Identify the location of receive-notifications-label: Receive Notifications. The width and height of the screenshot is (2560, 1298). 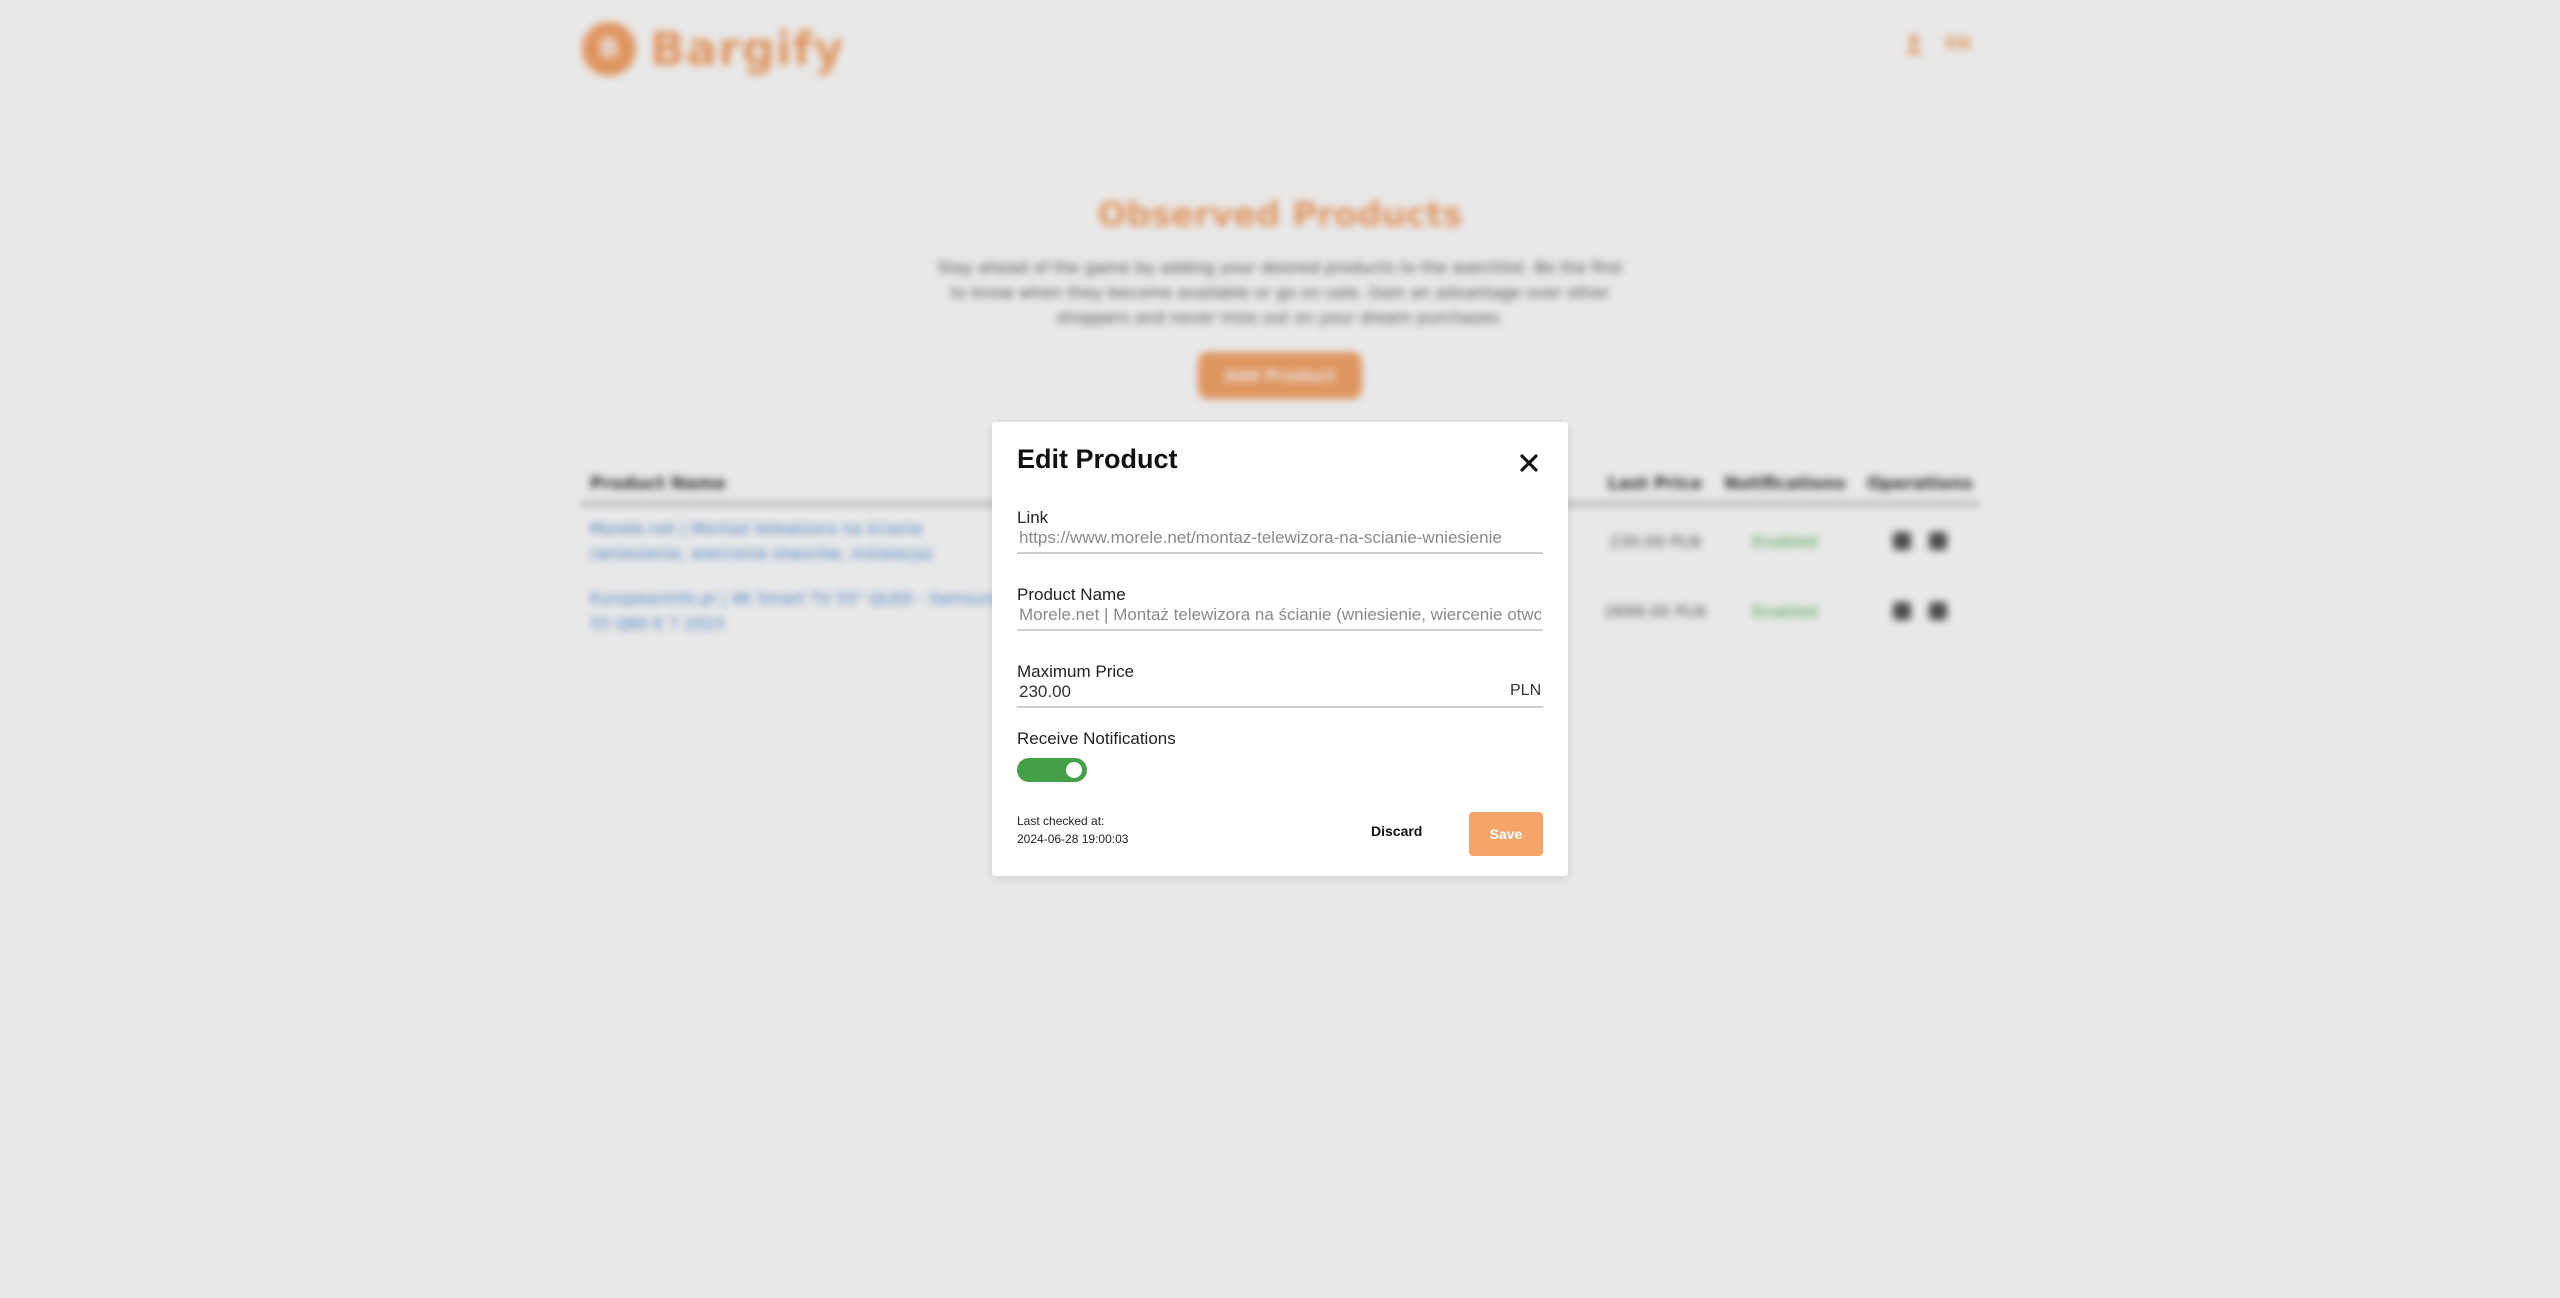
(1096, 738).